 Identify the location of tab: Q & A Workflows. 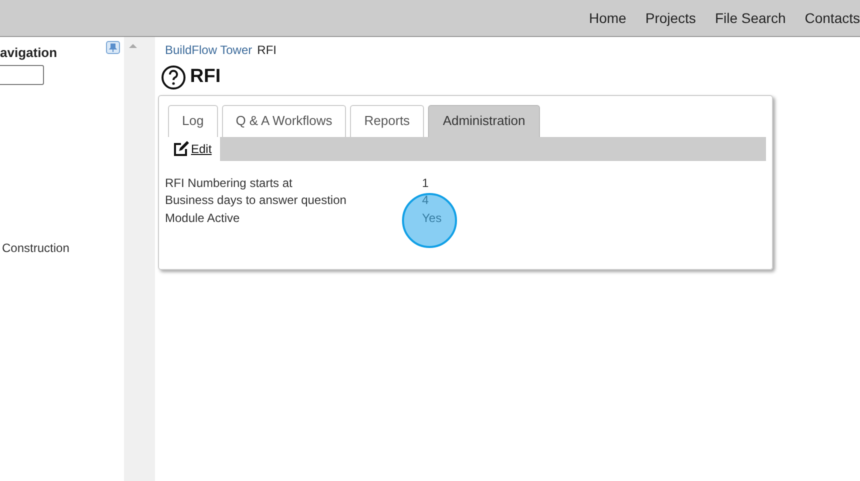
(284, 120).